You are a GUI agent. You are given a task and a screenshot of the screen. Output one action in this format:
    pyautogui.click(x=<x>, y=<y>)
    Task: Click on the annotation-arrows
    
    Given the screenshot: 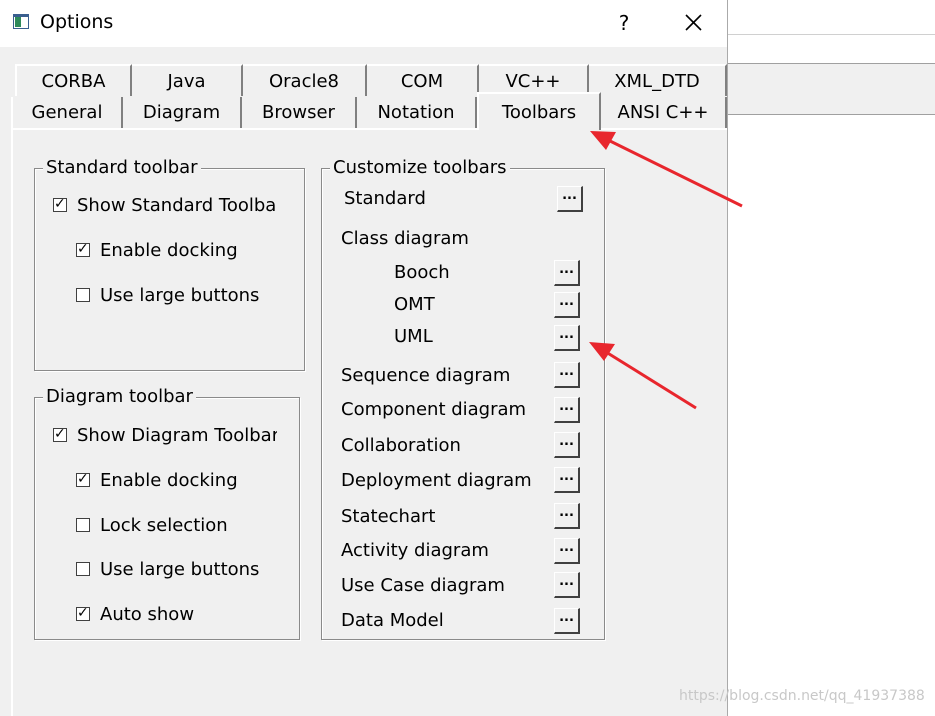 What is the action you would take?
    pyautogui.click(x=666, y=270)
    